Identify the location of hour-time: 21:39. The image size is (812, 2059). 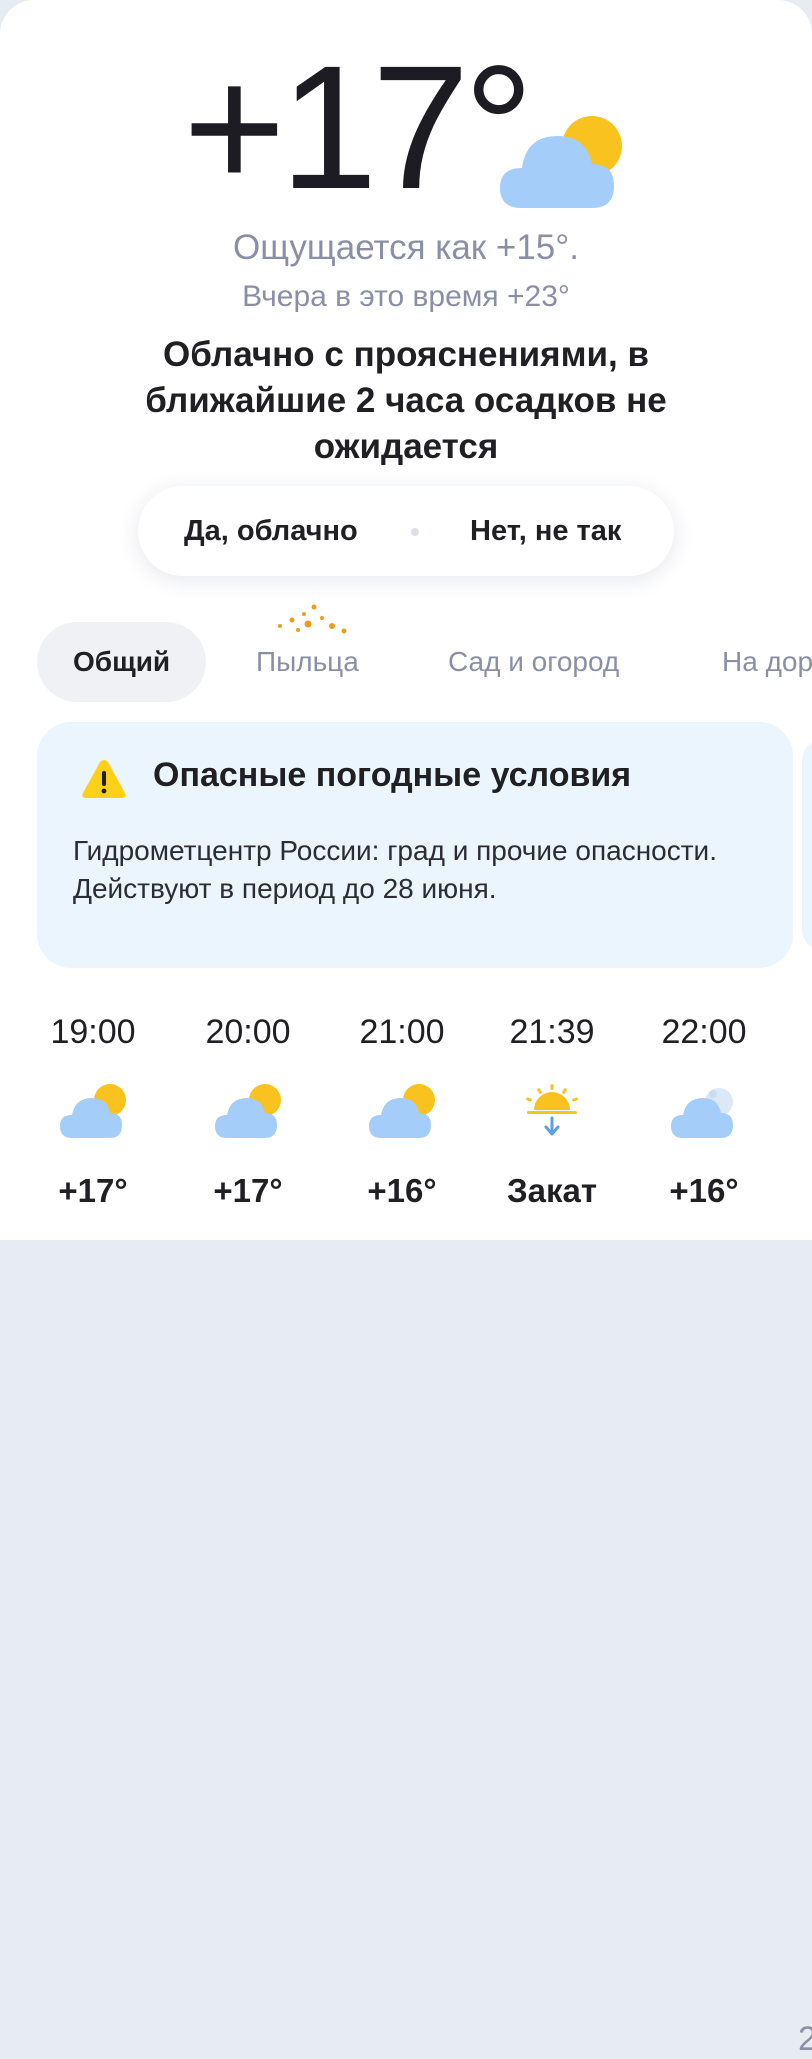
(552, 1032).